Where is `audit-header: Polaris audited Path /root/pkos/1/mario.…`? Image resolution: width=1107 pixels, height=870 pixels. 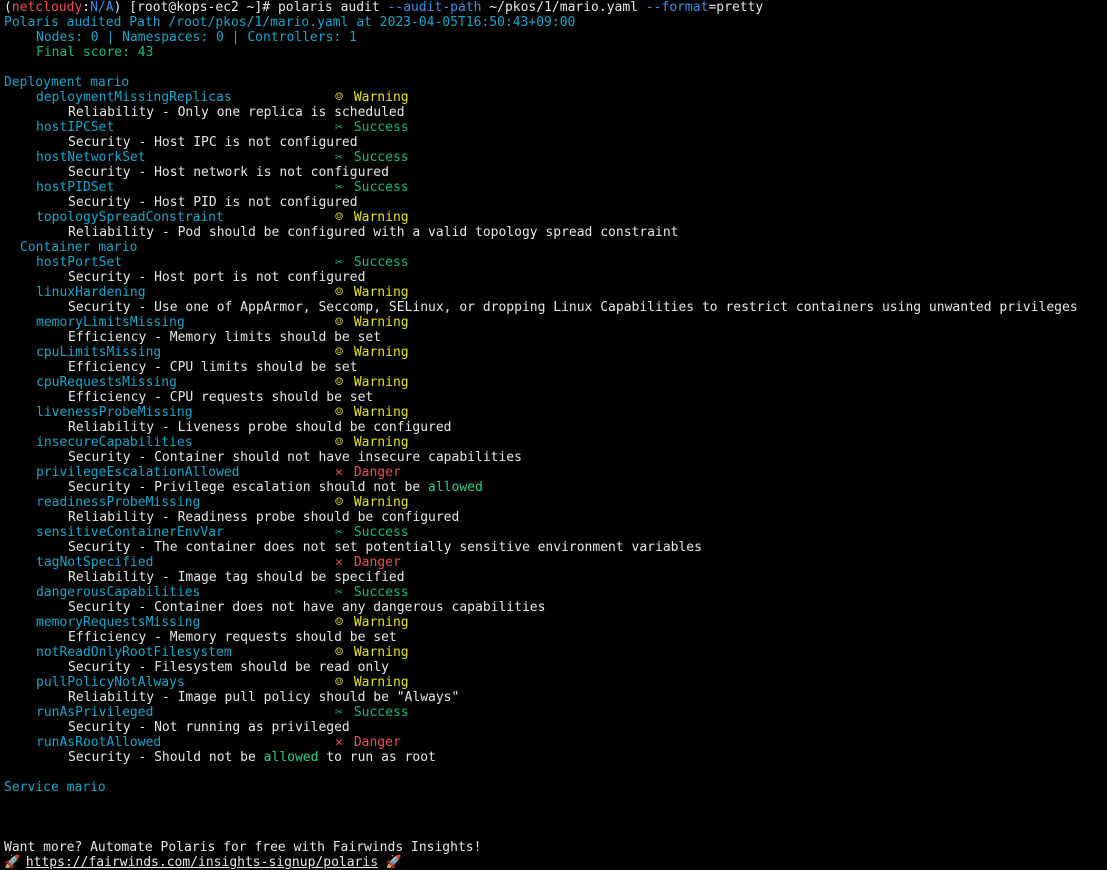
audit-header: Polaris audited Path /root/pkos/1/mario.… is located at coordinates (290, 22).